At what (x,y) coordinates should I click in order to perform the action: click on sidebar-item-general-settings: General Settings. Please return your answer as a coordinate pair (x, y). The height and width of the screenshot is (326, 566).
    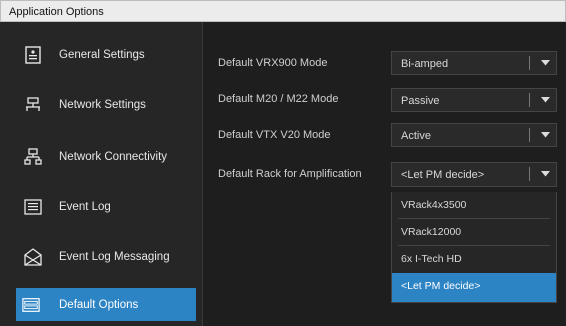
    Looking at the image, I should click on (101, 55).